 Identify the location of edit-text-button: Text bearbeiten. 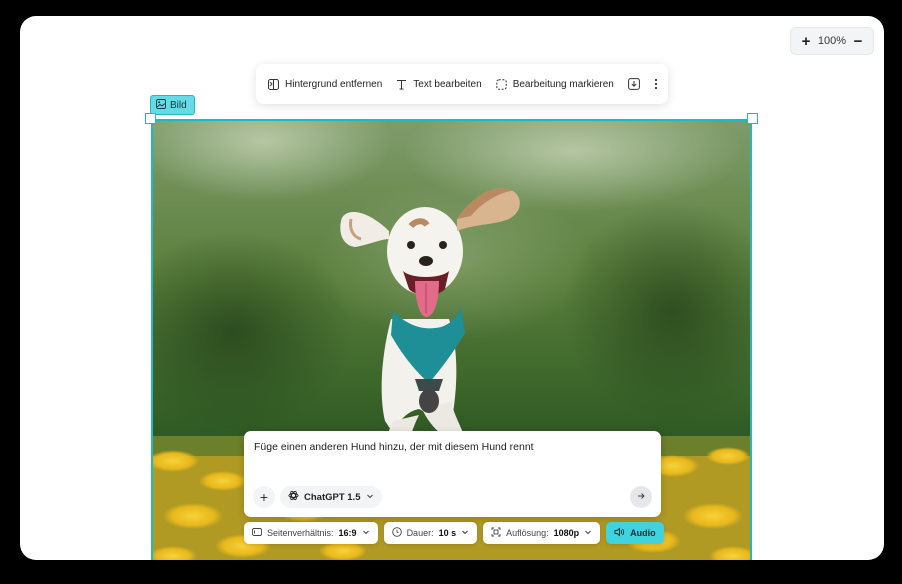
(439, 84).